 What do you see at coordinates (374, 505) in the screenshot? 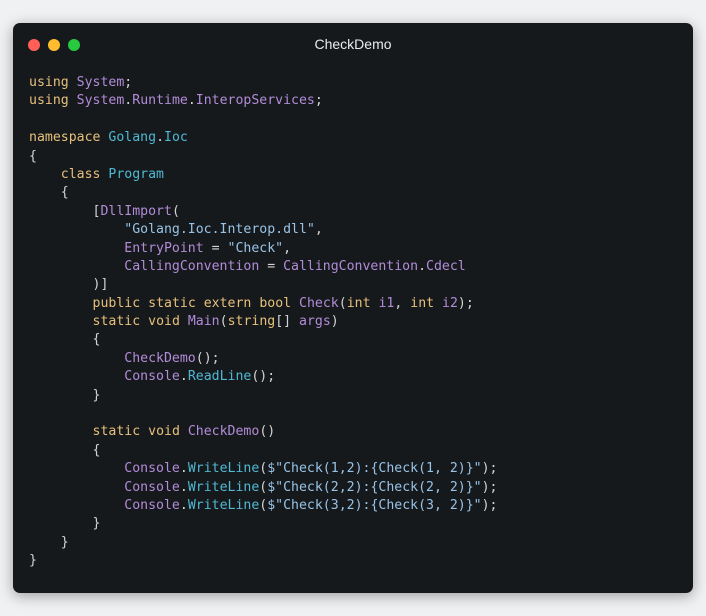
I see `code-token: $"Check(3,2):{Check(3, 2)}"` at bounding box center [374, 505].